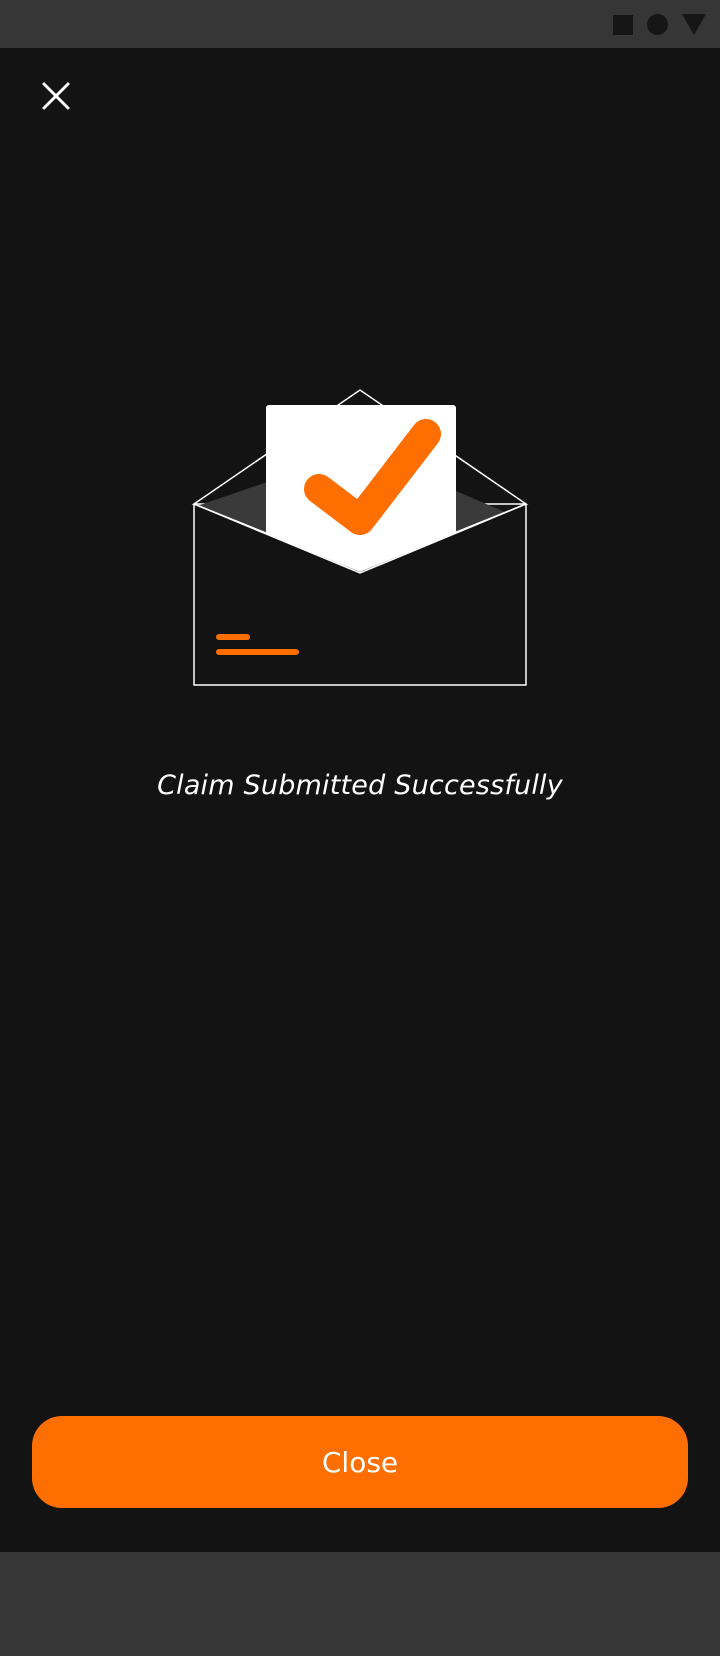 The width and height of the screenshot is (720, 1656). Describe the element at coordinates (360, 1604) in the screenshot. I see `navigation-bar` at that location.